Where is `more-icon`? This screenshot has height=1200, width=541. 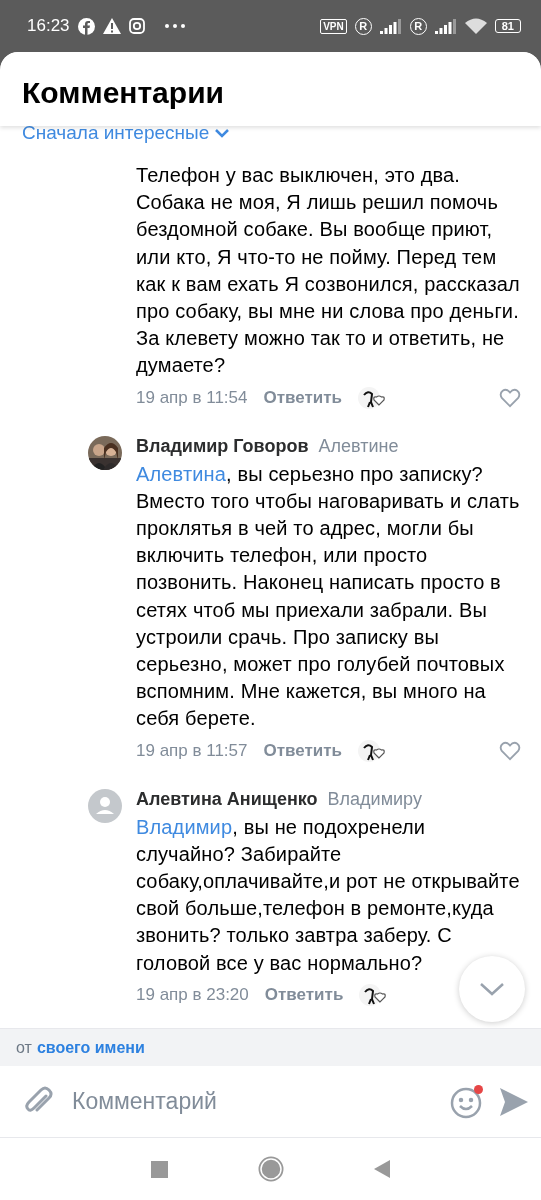
more-icon is located at coordinates (174, 26).